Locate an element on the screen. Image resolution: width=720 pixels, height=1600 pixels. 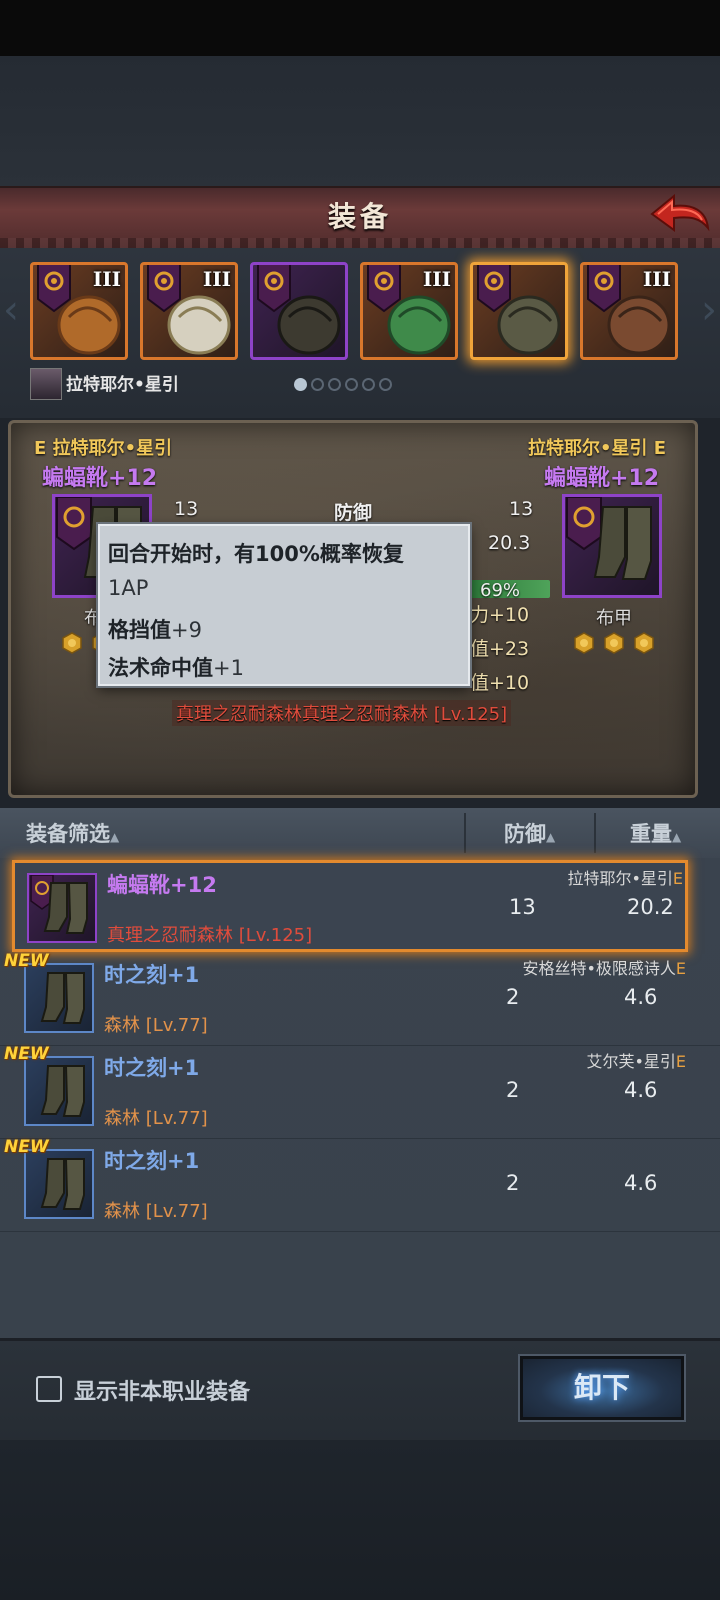
list-item: 时之刻+1 森林 [Lv.77] 2 4.6 is located at coordinates (360, 1185).